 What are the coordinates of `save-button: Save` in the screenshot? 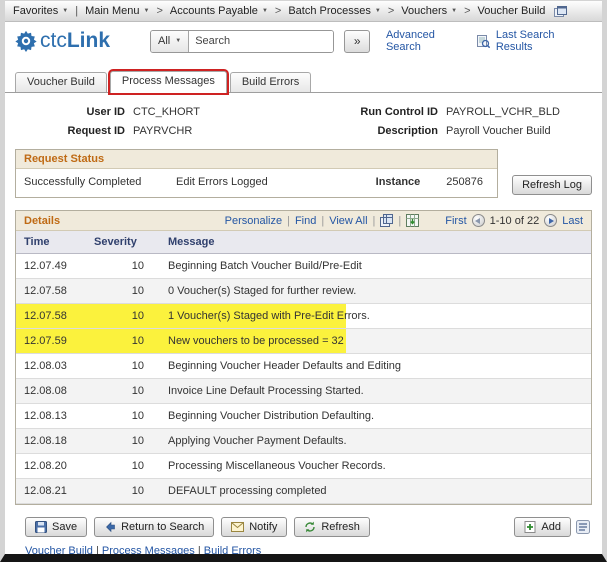 It's located at (56, 527).